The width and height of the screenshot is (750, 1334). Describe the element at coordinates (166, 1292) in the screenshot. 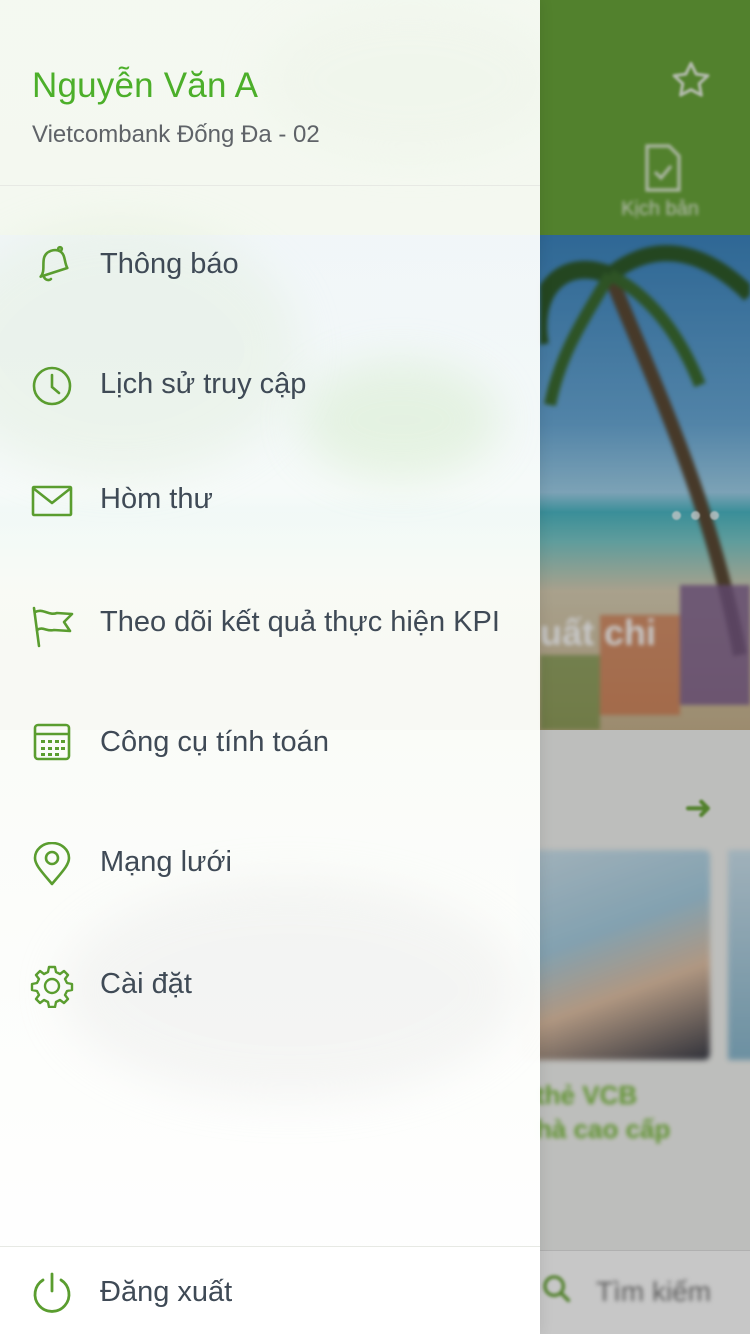

I see `logout-label: Đăng xuất` at that location.